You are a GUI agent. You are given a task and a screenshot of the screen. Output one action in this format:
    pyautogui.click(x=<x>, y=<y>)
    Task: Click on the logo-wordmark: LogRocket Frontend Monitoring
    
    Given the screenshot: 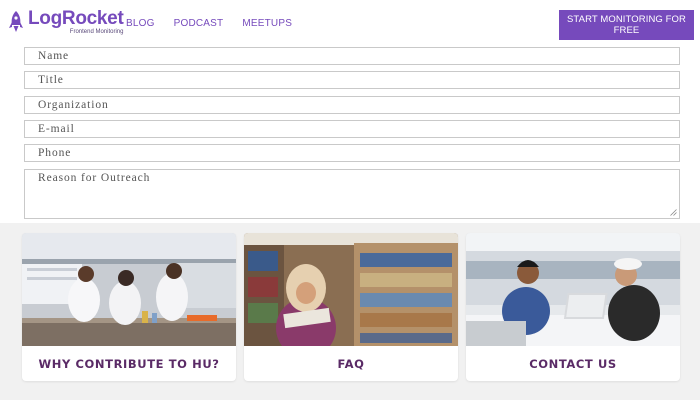 What is the action you would take?
    pyautogui.click(x=76, y=21)
    